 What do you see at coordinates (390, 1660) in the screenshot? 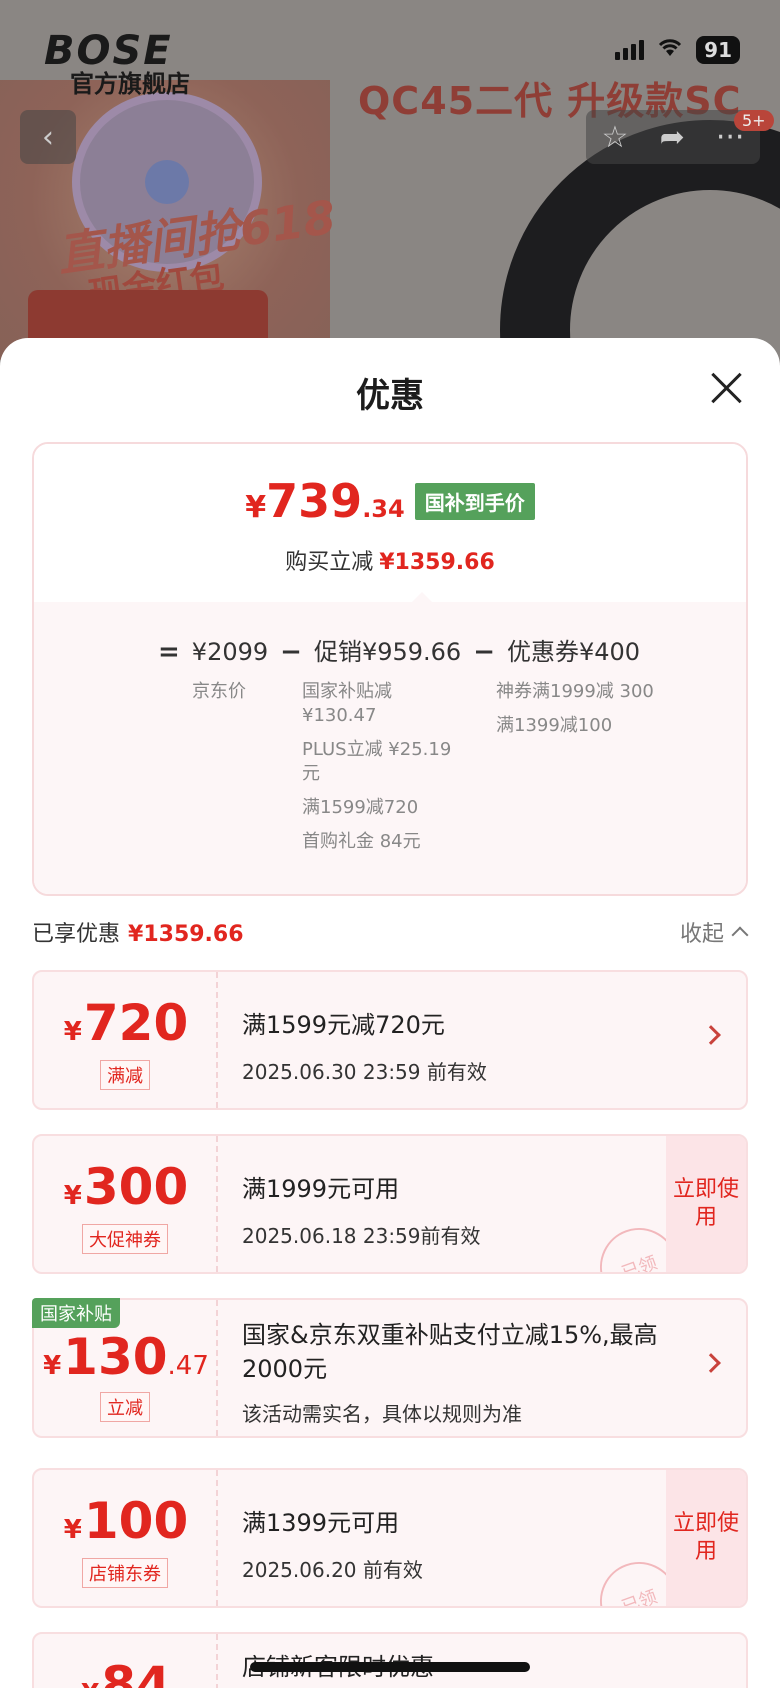
I see `coupon-card: ¥84 店铺新客限时优惠` at bounding box center [390, 1660].